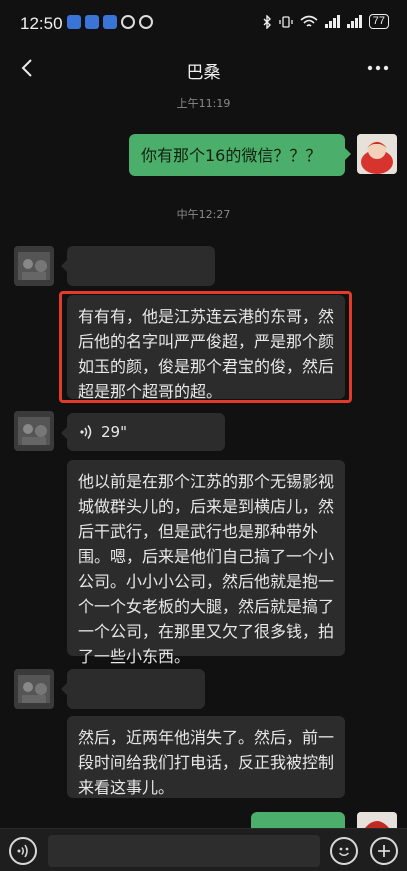 Image resolution: width=407 pixels, height=871 pixels. I want to click on nfc-icon, so click(146, 22).